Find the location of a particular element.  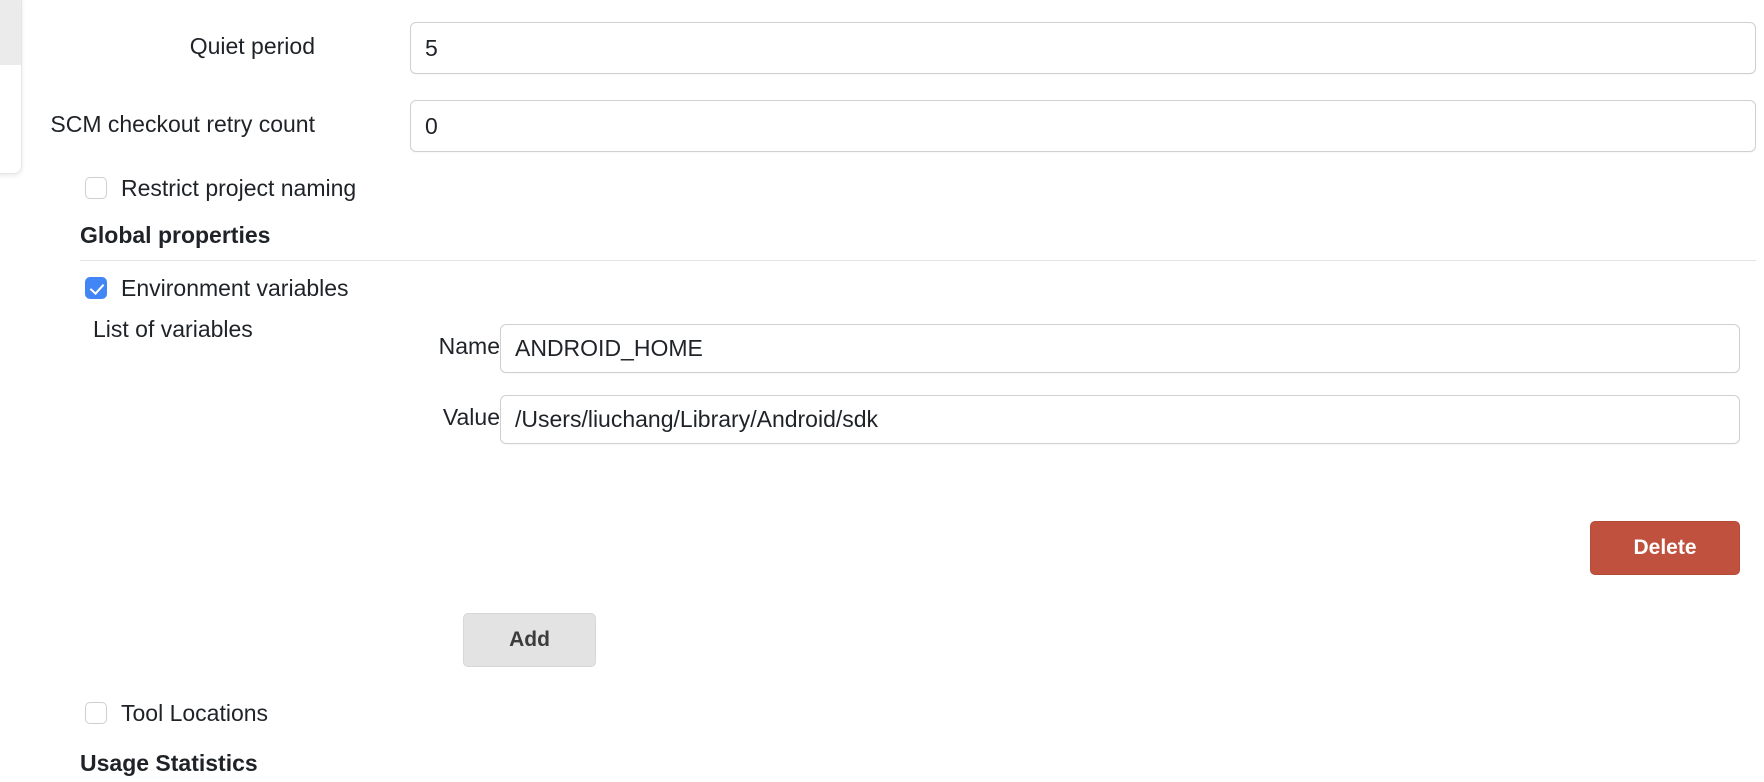

tool-locations-checkbox is located at coordinates (96, 713).